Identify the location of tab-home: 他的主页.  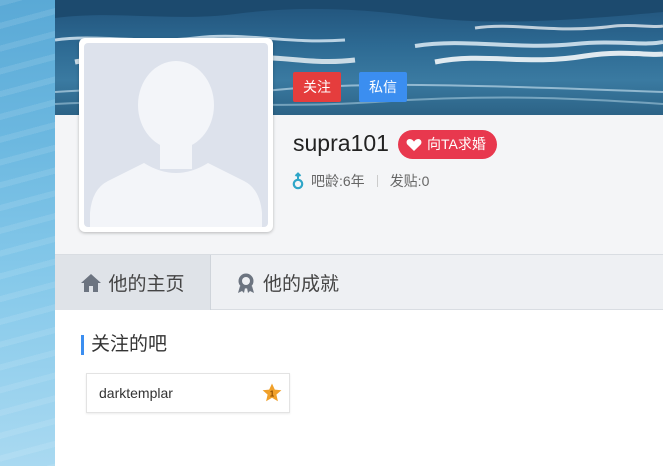
(133, 282).